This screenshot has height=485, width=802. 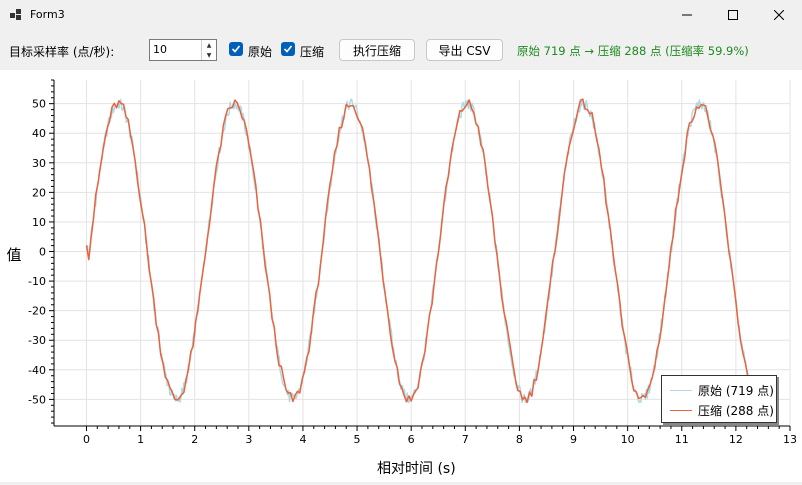 I want to click on x-tick-label: 1, so click(x=140, y=439).